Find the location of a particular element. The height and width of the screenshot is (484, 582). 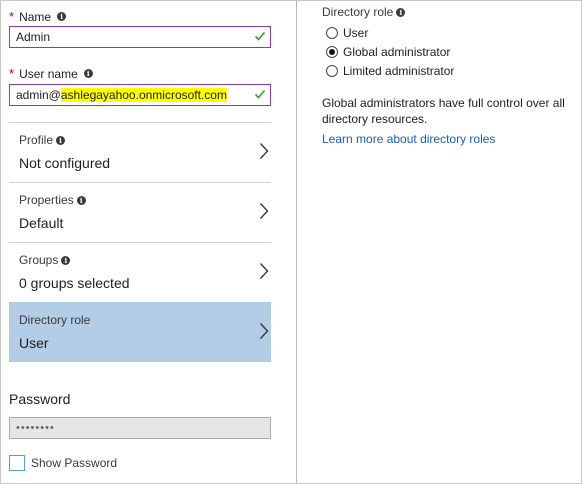

directory-role-title-text: Directory role is located at coordinates (55, 320).